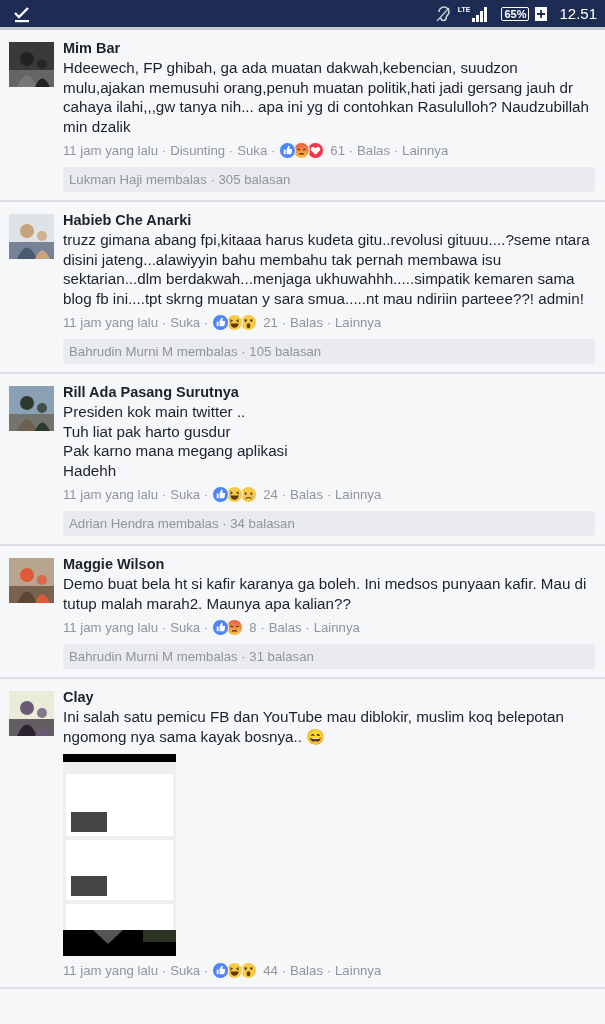 The image size is (605, 1024). Describe the element at coordinates (22, 13) in the screenshot. I see `check-icon` at that location.